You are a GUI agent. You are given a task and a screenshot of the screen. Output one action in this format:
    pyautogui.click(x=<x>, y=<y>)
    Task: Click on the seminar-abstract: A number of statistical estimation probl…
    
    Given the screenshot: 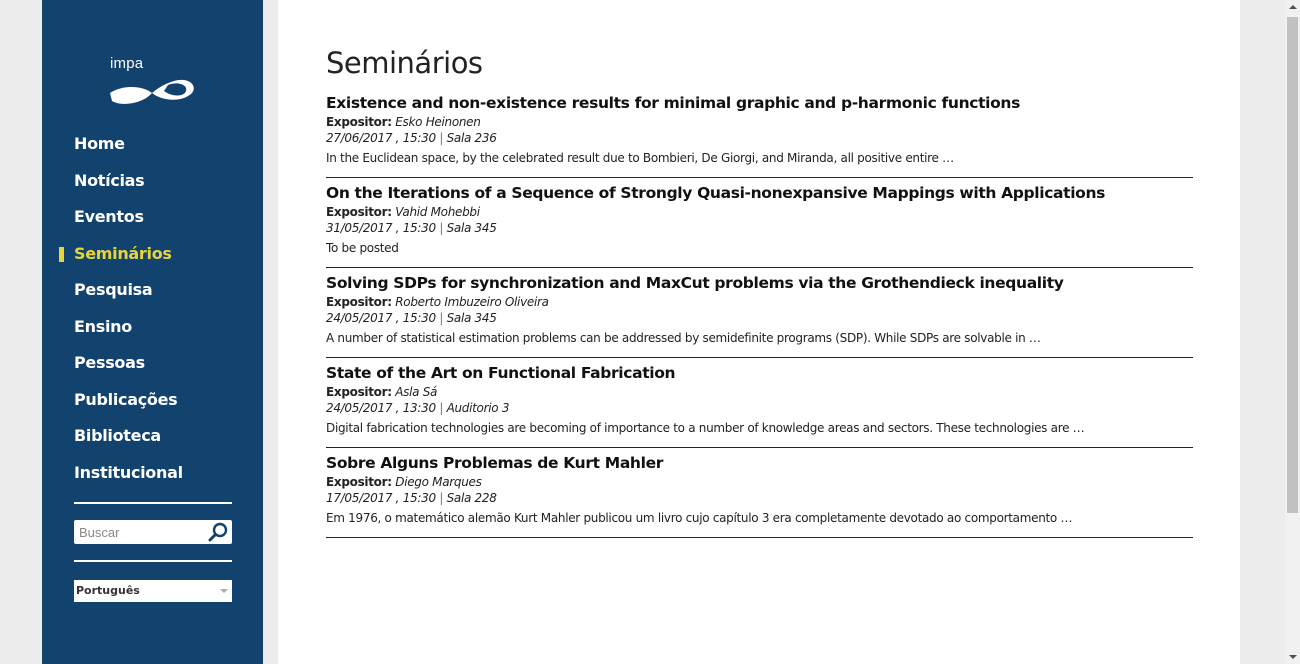 What is the action you would take?
    pyautogui.click(x=683, y=338)
    